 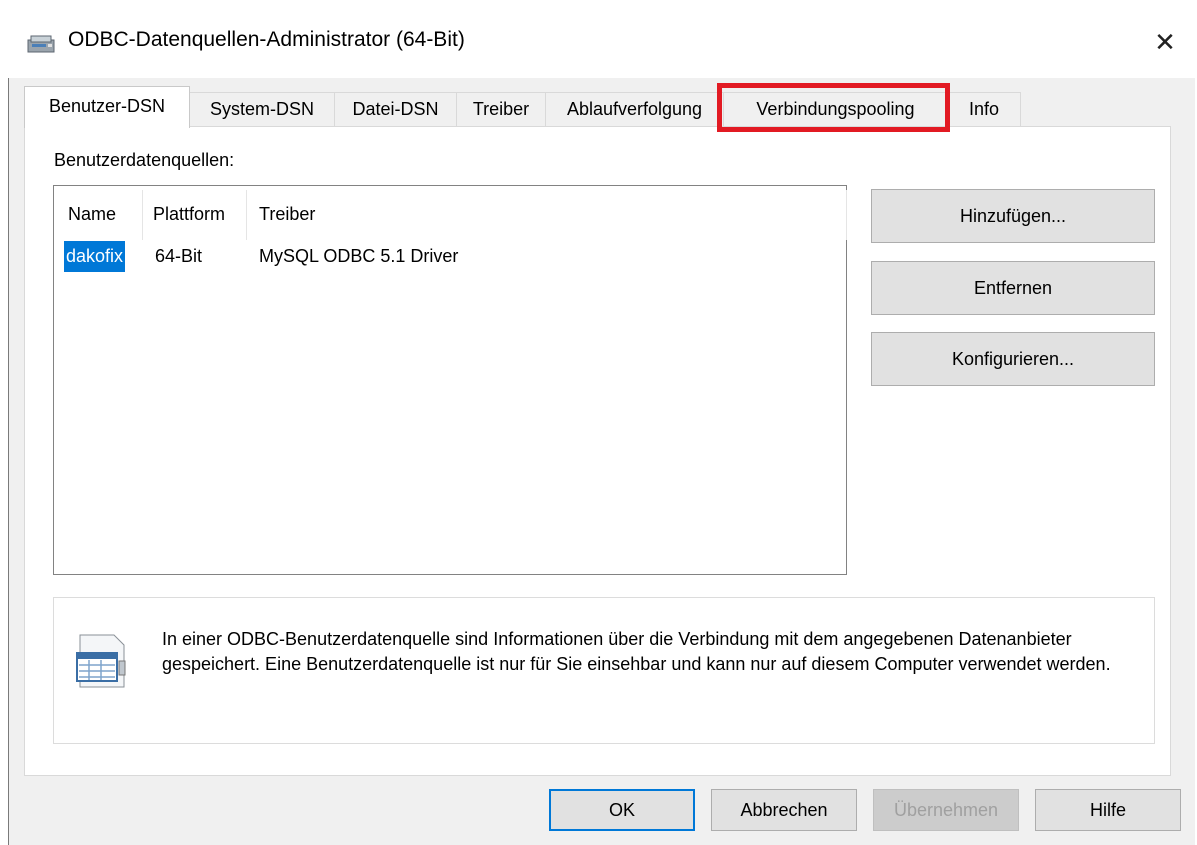 I want to click on ok-button: OK, so click(x=622, y=810).